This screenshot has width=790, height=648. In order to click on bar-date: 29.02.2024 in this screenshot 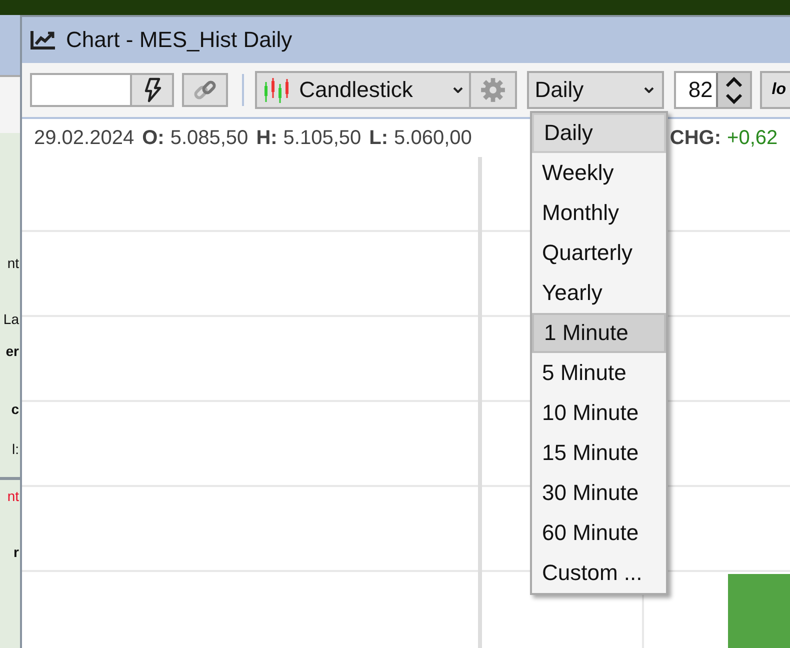, I will do `click(84, 138)`.